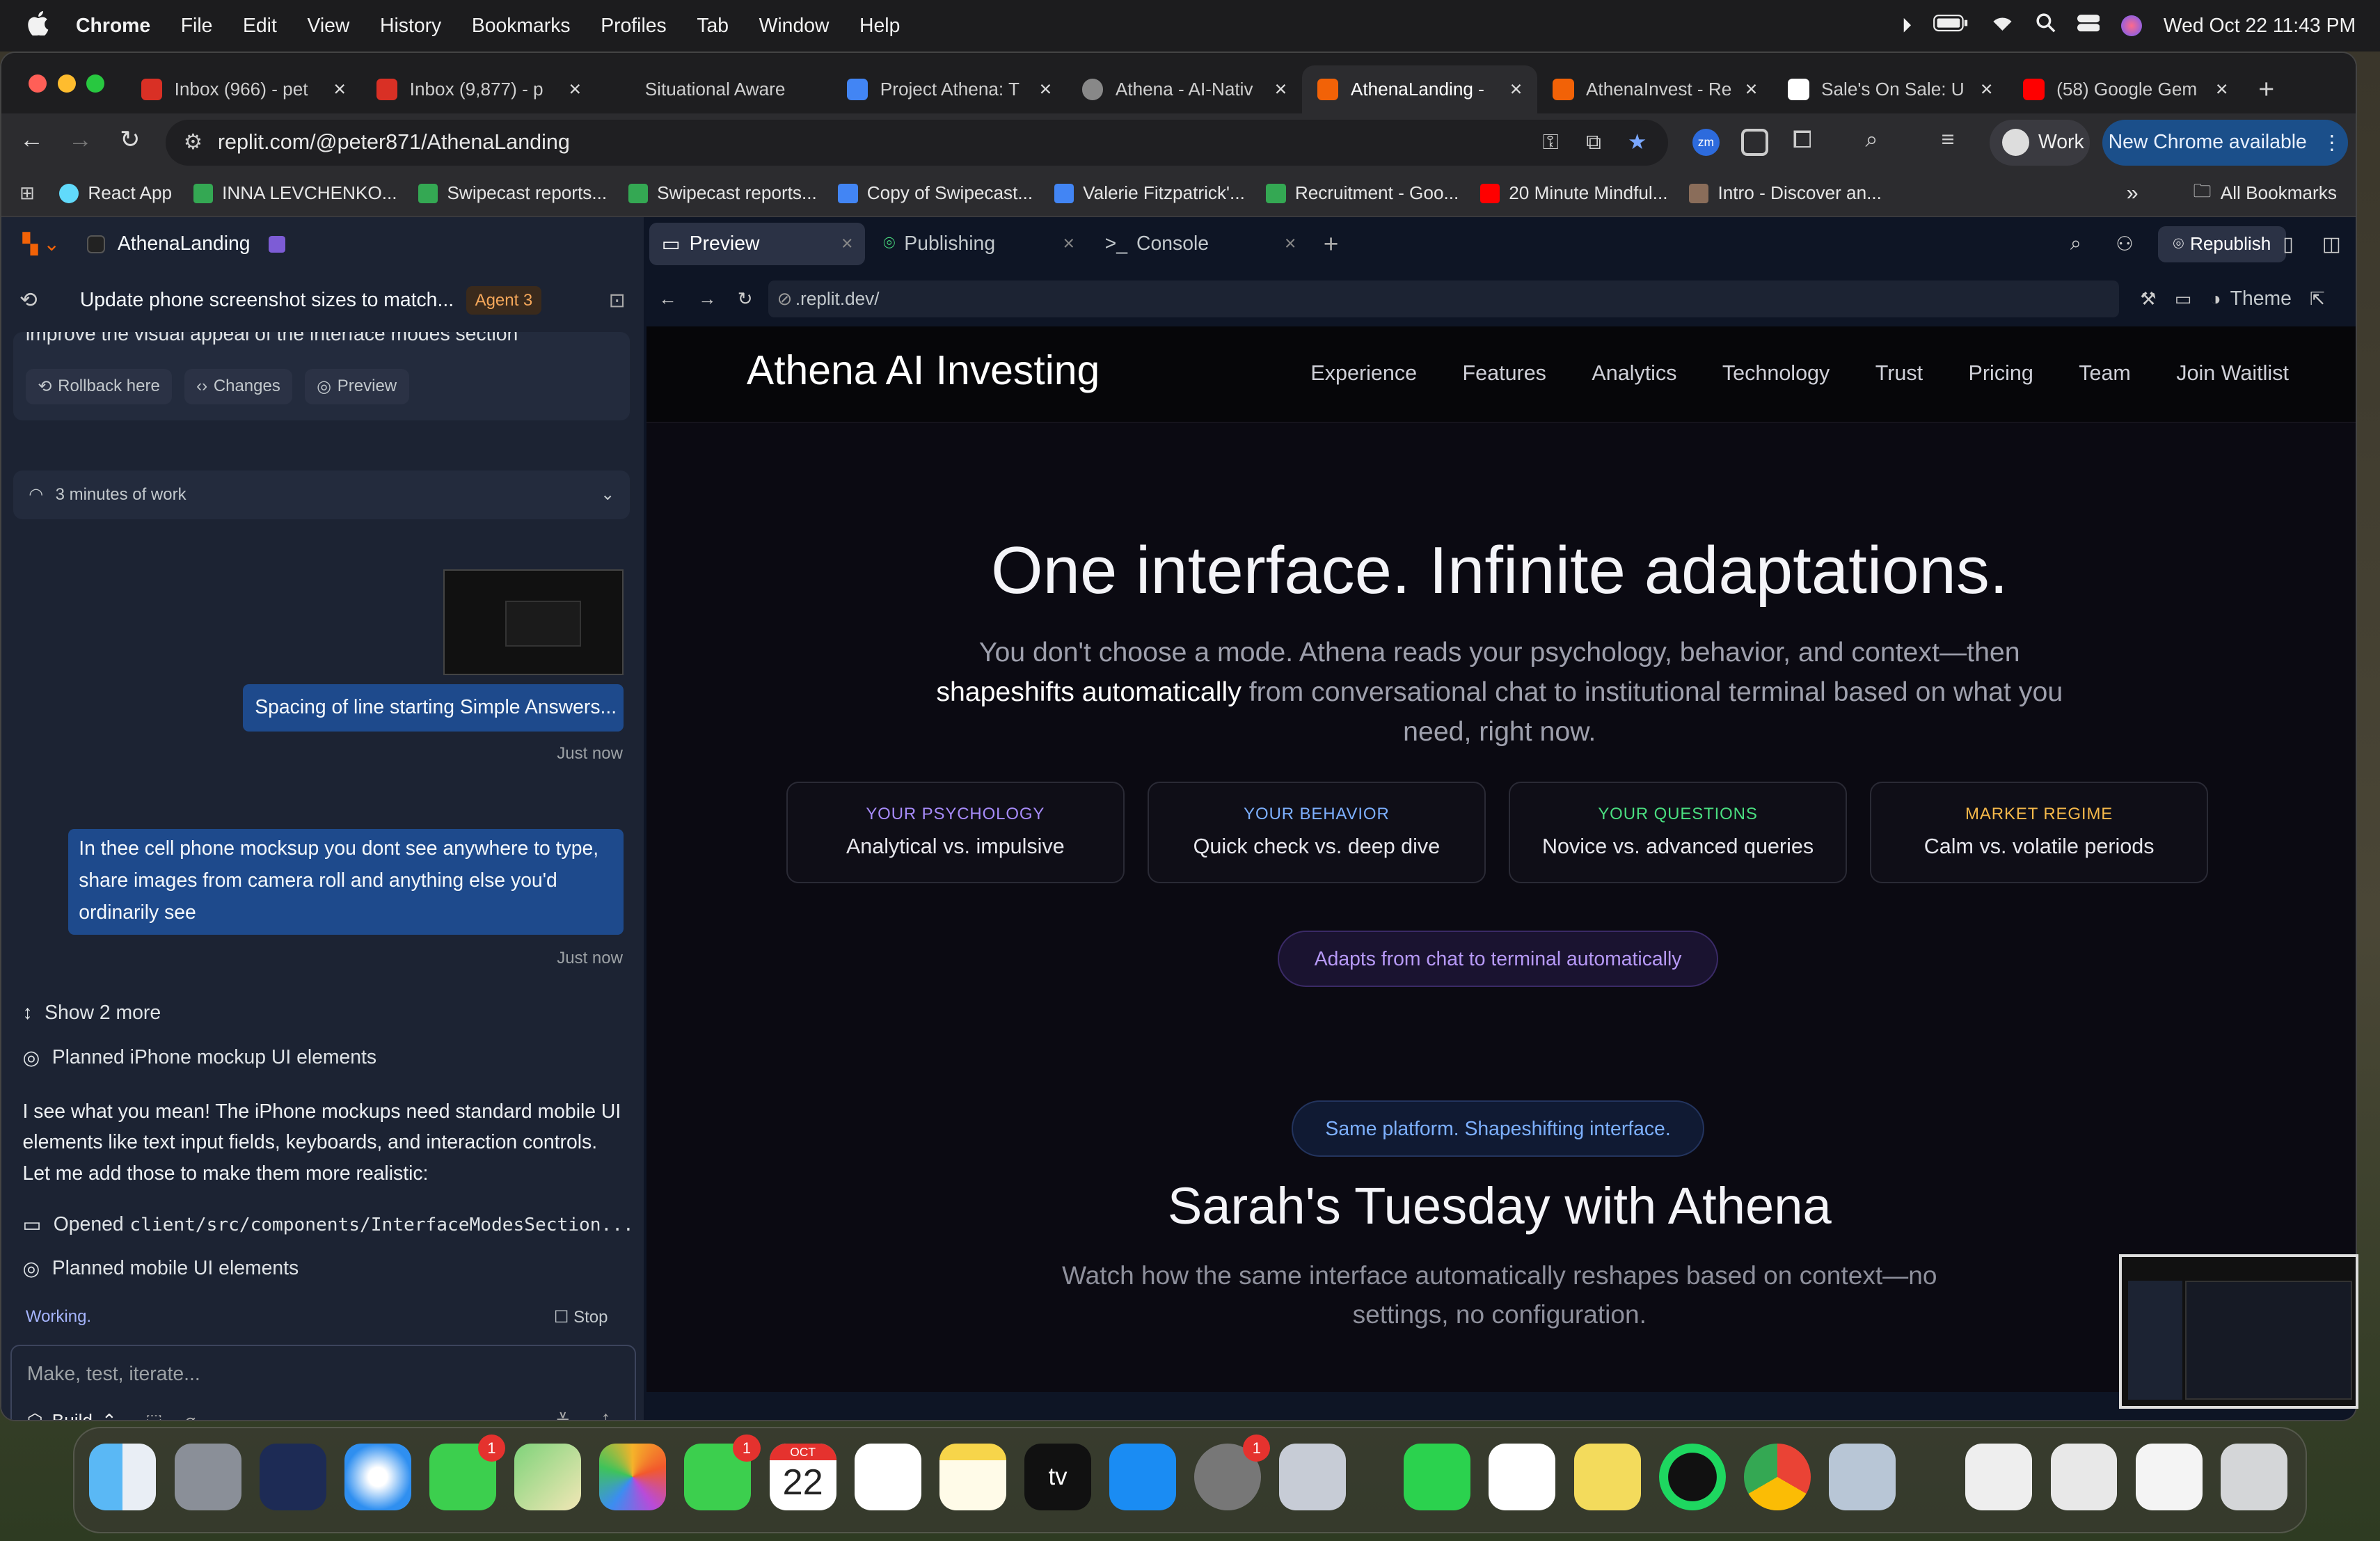 This screenshot has height=1541, width=2380. What do you see at coordinates (1363, 373) in the screenshot?
I see `nav-experience: Experience` at bounding box center [1363, 373].